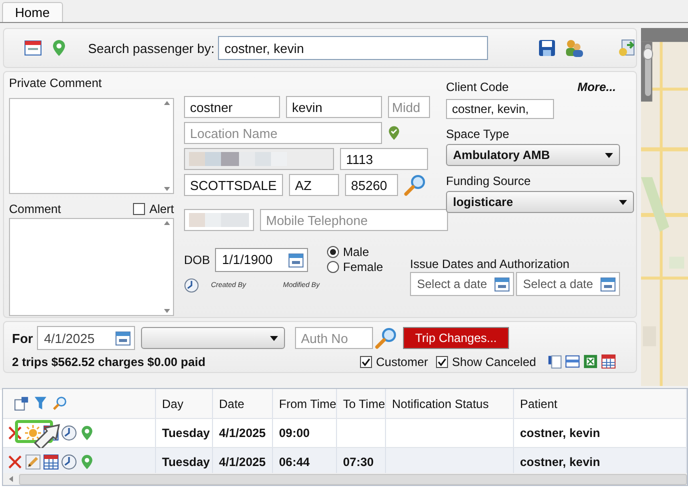  I want to click on comment-label: Comment, so click(35, 209).